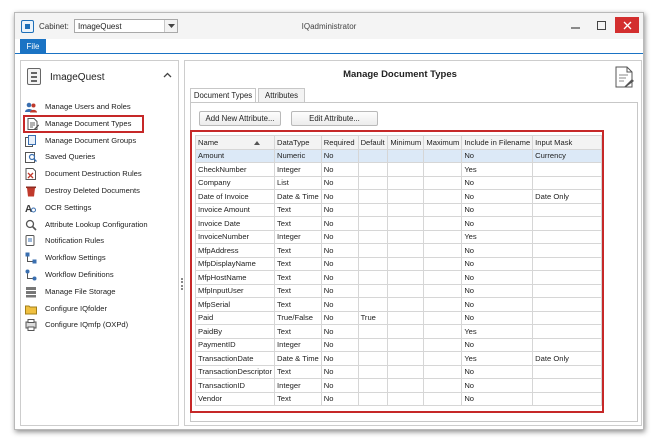 This screenshot has height=444, width=658. What do you see at coordinates (398, 344) in the screenshot?
I see `table-row: PaymentID Integer No No` at bounding box center [398, 344].